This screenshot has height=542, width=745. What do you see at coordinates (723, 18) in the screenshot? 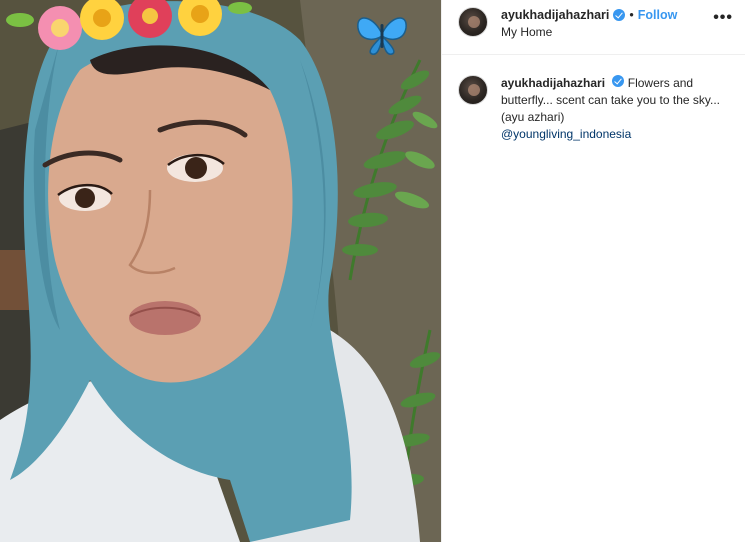
I see `more-options-icon: •••` at bounding box center [723, 18].